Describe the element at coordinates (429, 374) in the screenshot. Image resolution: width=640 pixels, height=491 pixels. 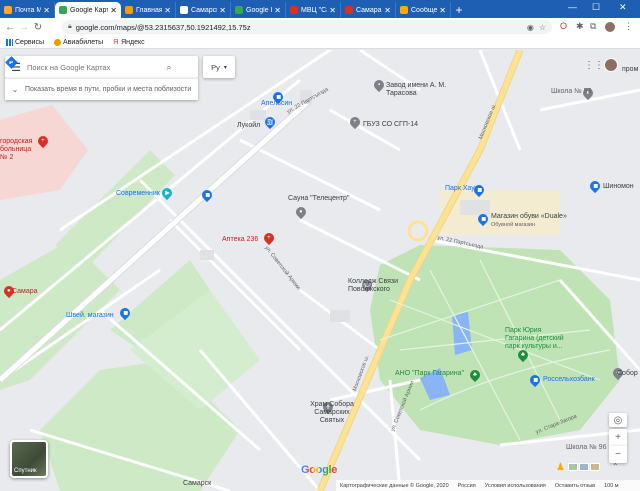
I see `label-ano-gagarin: АНО "Парк Гагарина"` at that location.